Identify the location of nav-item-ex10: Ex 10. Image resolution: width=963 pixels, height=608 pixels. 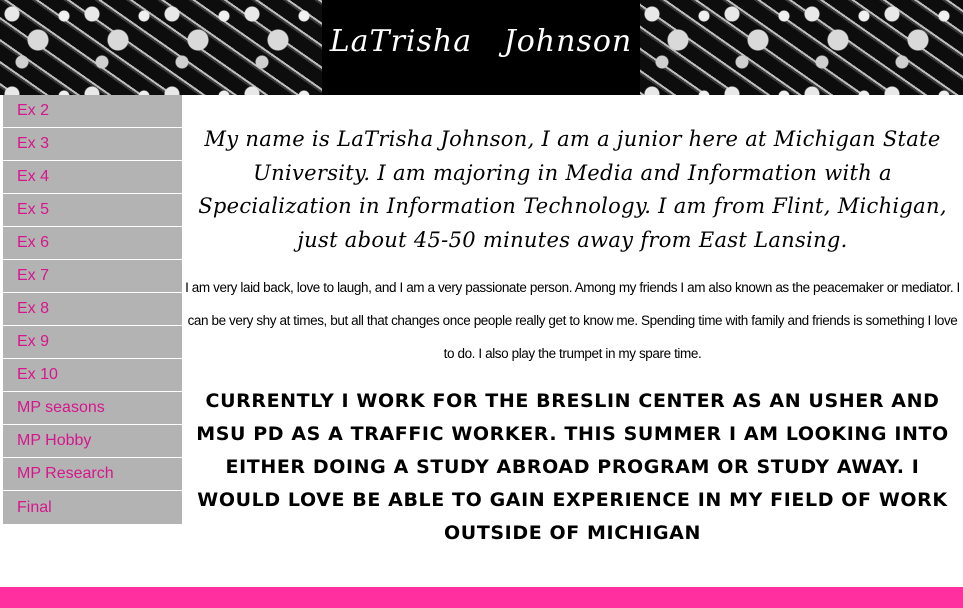
(91, 375).